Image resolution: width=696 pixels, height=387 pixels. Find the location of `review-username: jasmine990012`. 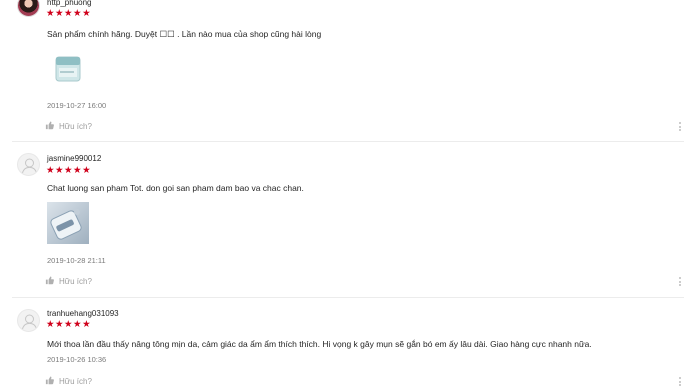

review-username: jasmine990012 is located at coordinates (74, 158).